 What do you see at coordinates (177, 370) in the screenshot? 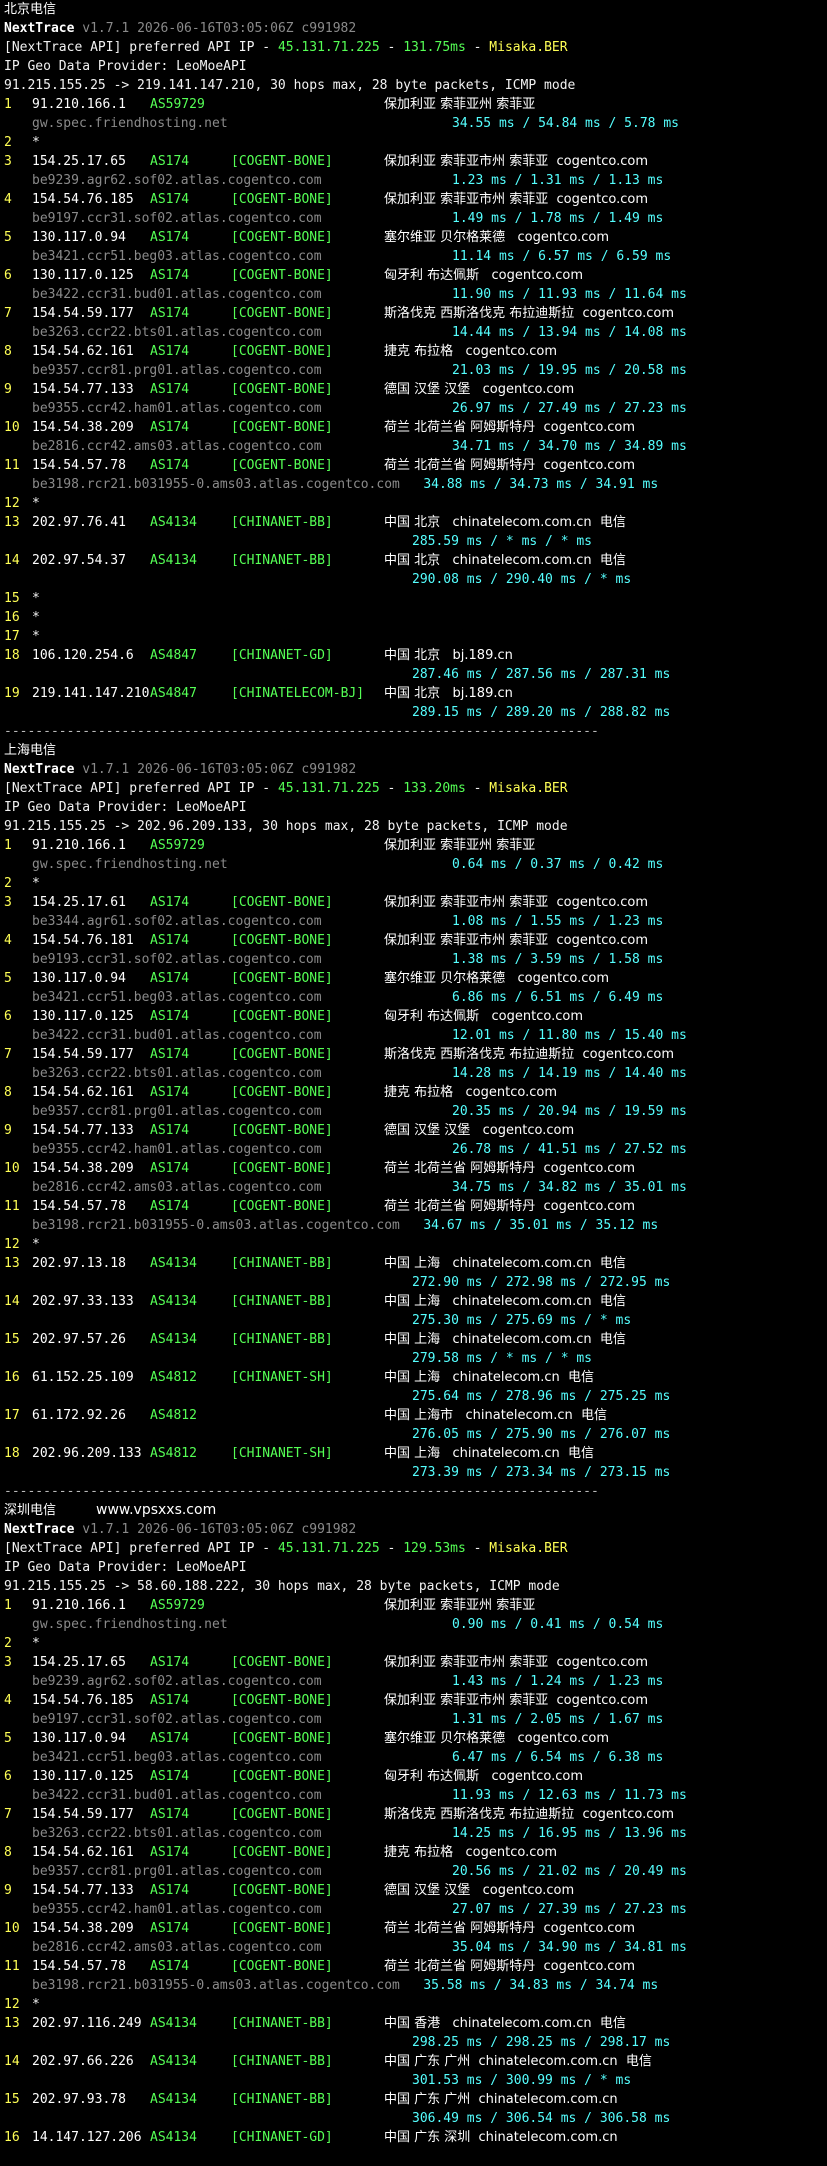
I see `hop-hostname: be9357.ccr81.prg01.atlas.cogentco.com` at bounding box center [177, 370].